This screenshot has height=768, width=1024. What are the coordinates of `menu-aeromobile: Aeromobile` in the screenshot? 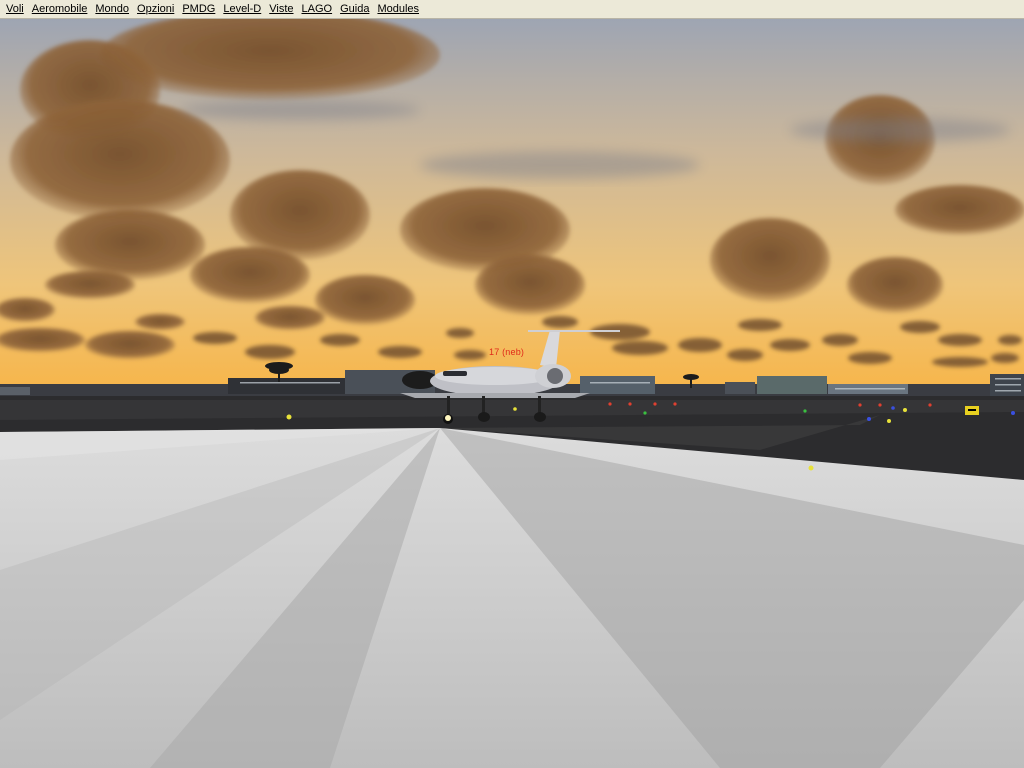 It's located at (60, 9).